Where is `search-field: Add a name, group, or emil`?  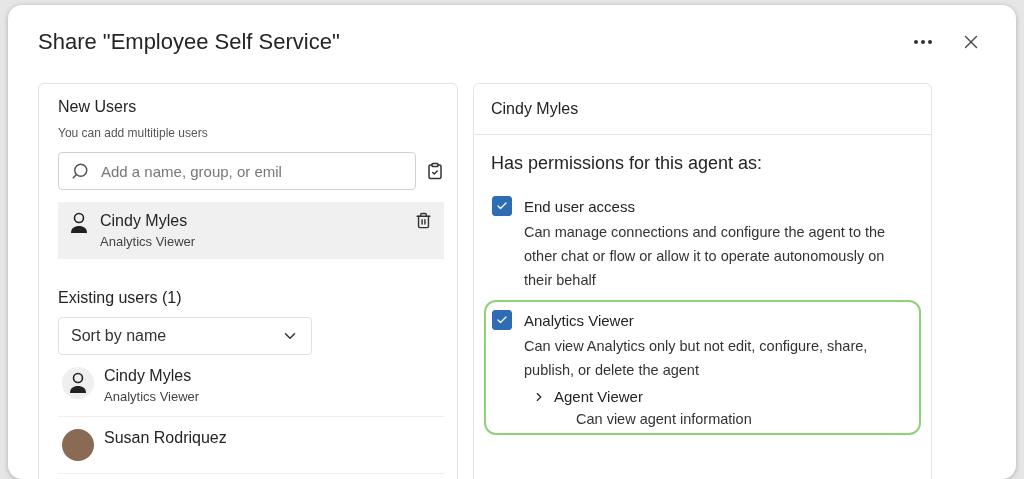
search-field: Add a name, group, or emil is located at coordinates (237, 171).